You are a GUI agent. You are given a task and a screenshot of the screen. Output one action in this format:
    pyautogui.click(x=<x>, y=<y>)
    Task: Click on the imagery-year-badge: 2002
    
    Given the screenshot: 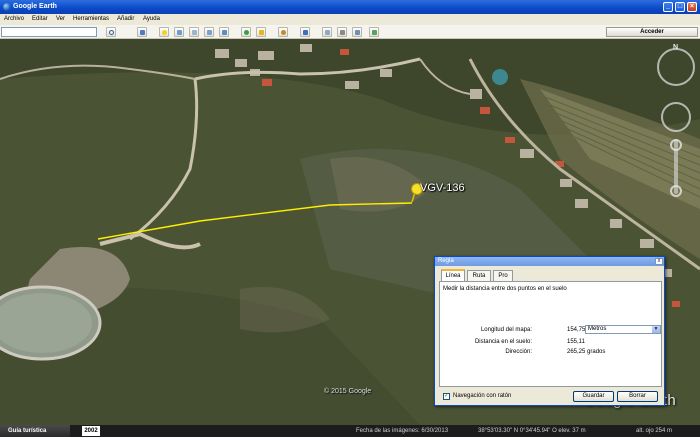 What is the action you would take?
    pyautogui.click(x=91, y=431)
    